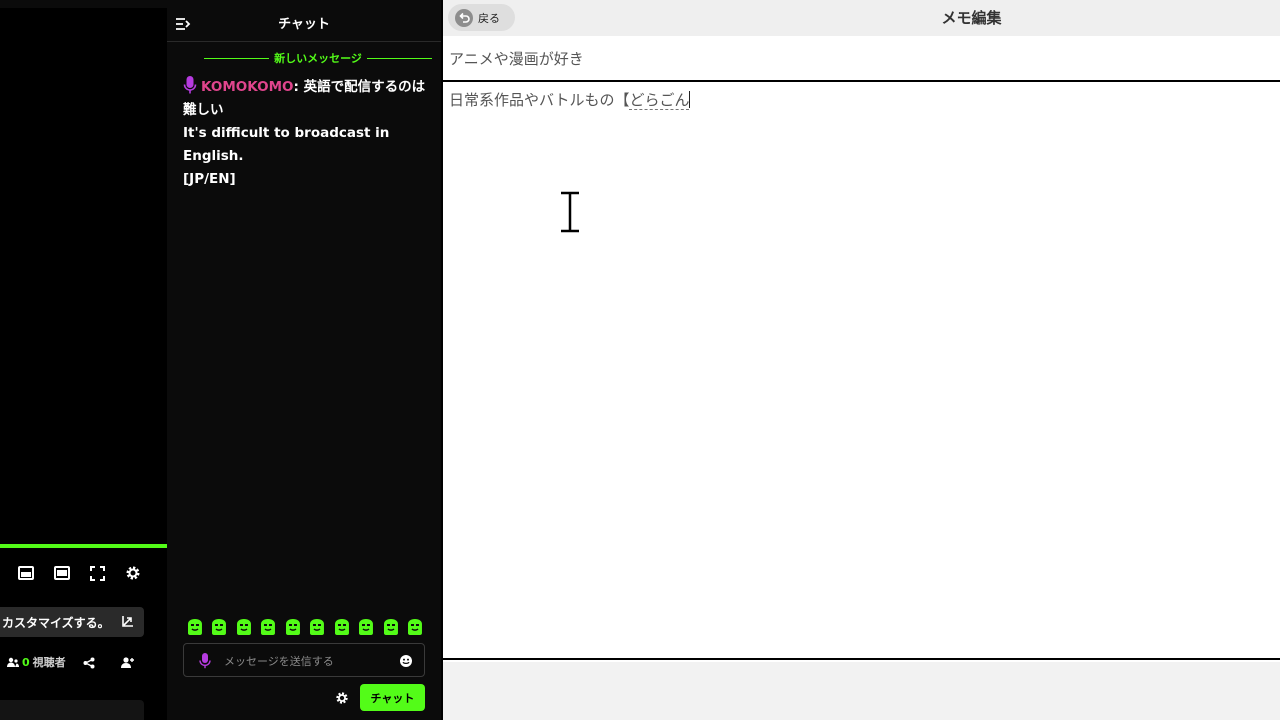 The height and width of the screenshot is (720, 1280). What do you see at coordinates (26, 662) in the screenshot?
I see `viewer-count-number: 0` at bounding box center [26, 662].